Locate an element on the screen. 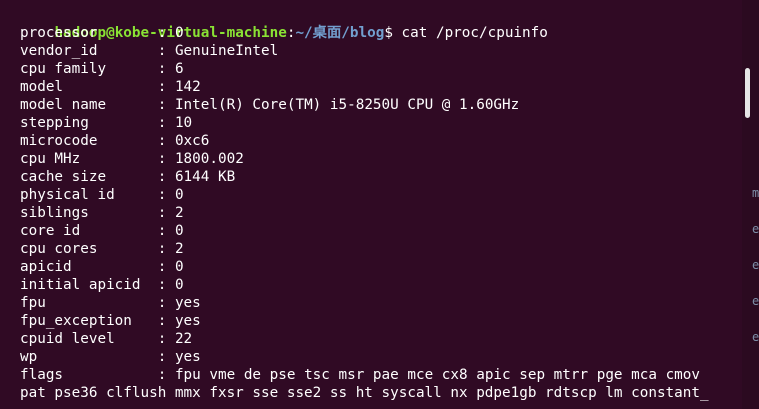  cpuinfo-key: cpu family is located at coordinates (63, 69).